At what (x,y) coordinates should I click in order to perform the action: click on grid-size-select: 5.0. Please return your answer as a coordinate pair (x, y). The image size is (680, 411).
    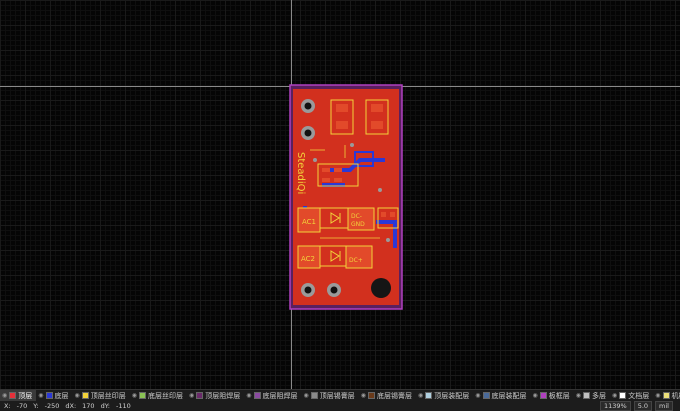
    Looking at the image, I should click on (643, 406).